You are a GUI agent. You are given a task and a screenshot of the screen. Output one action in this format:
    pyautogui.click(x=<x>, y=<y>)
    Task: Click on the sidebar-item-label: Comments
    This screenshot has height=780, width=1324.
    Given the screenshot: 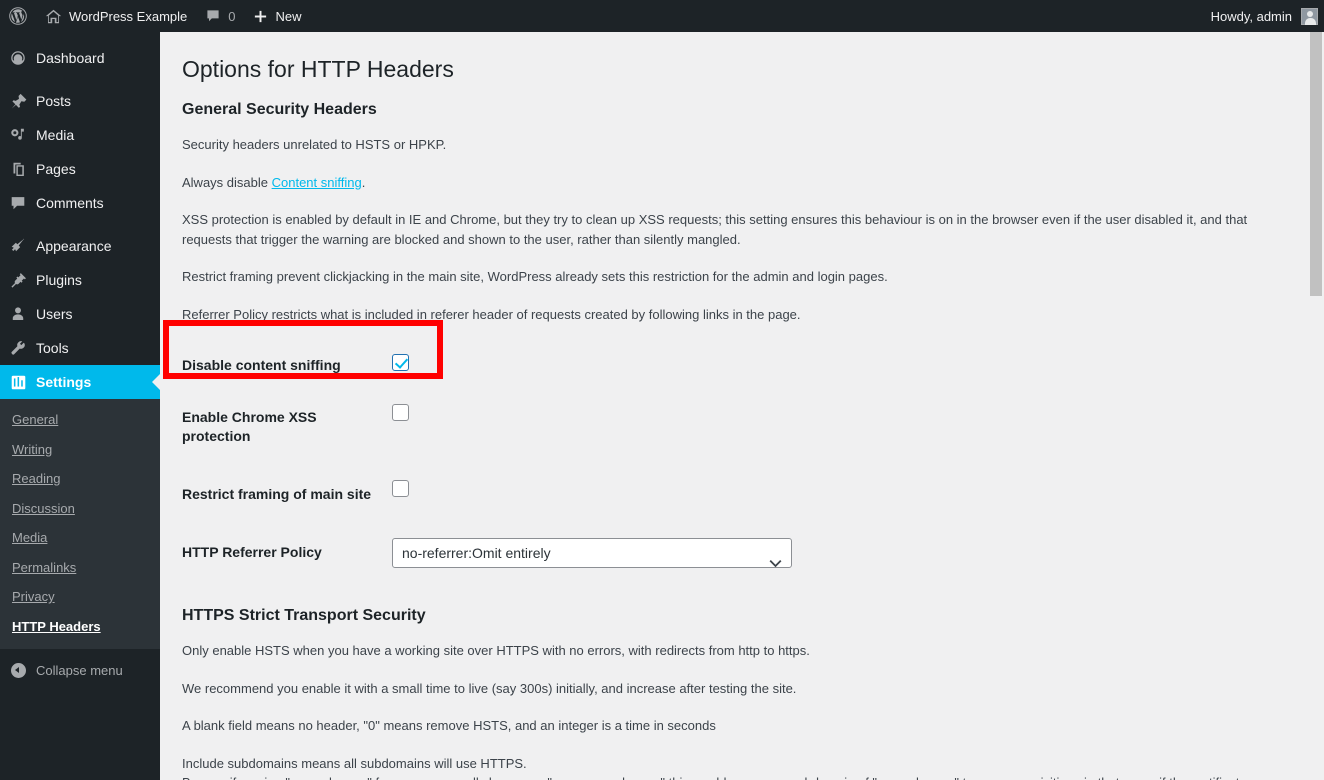 What is the action you would take?
    pyautogui.click(x=70, y=203)
    